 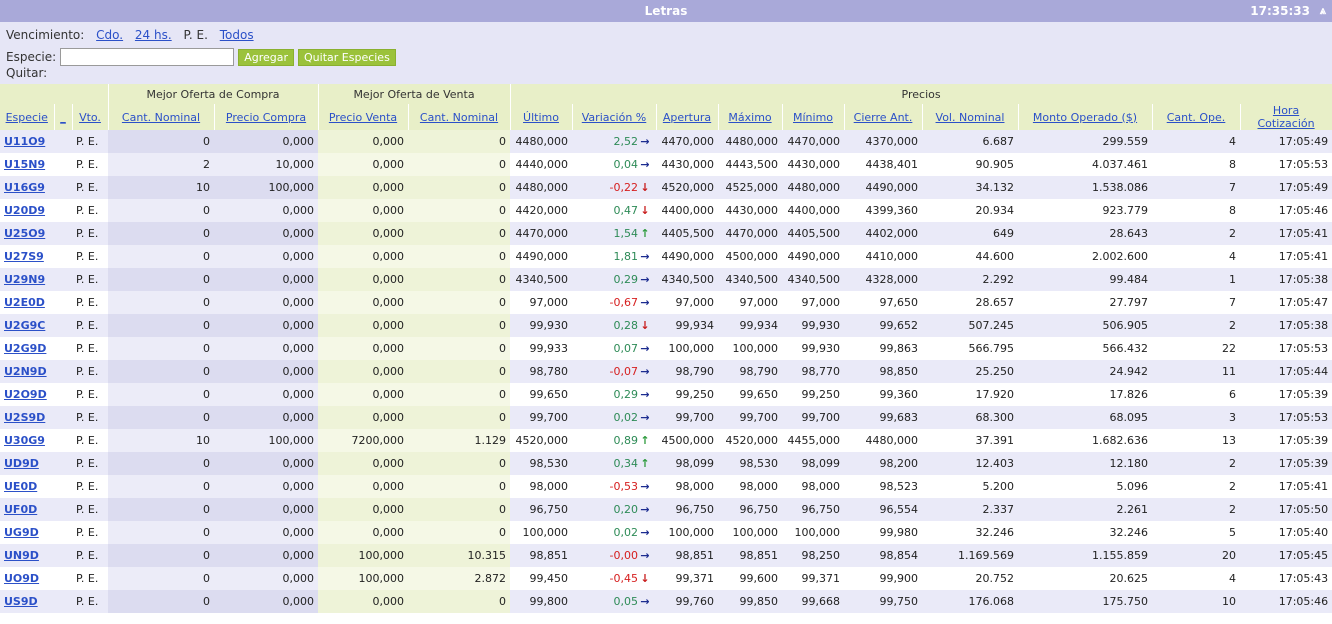 I want to click on col-ultimo: Último, so click(x=541, y=117).